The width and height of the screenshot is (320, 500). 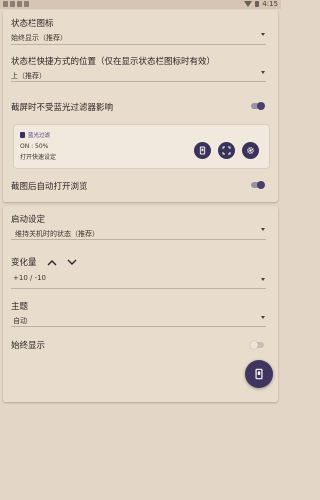 I want to click on settings-button, so click(x=250, y=150).